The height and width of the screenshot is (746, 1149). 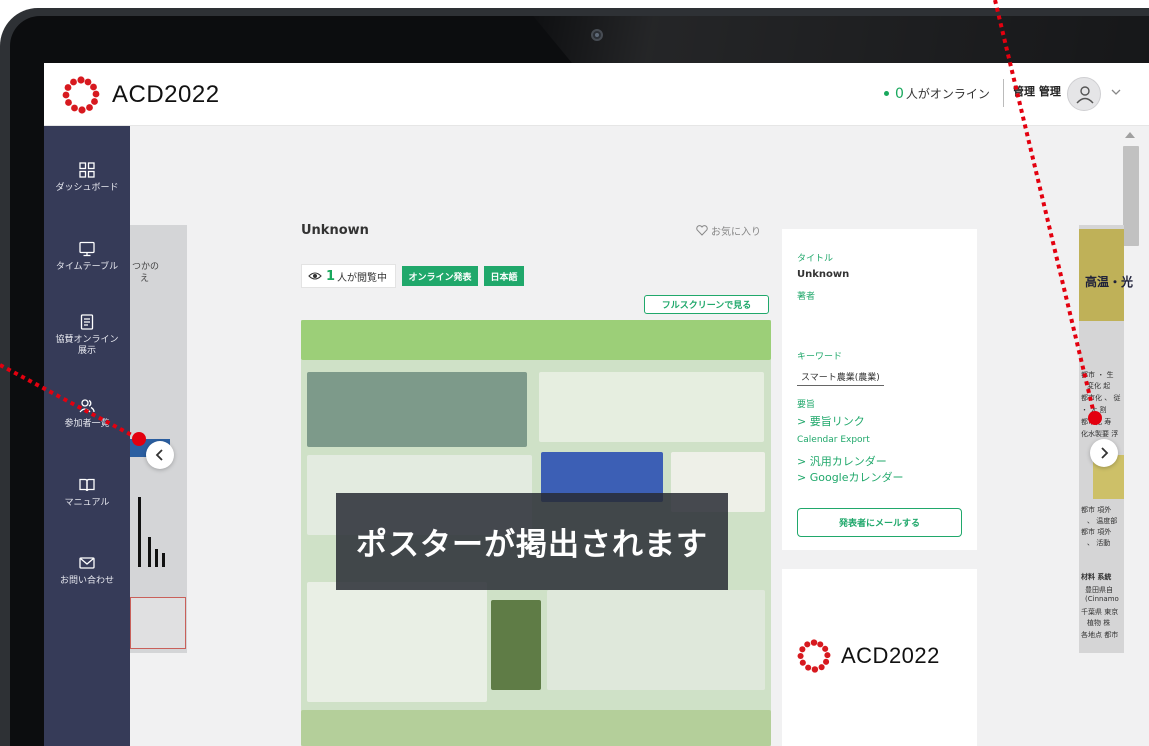 What do you see at coordinates (504, 276) in the screenshot?
I see `tag-japanese: 日本語` at bounding box center [504, 276].